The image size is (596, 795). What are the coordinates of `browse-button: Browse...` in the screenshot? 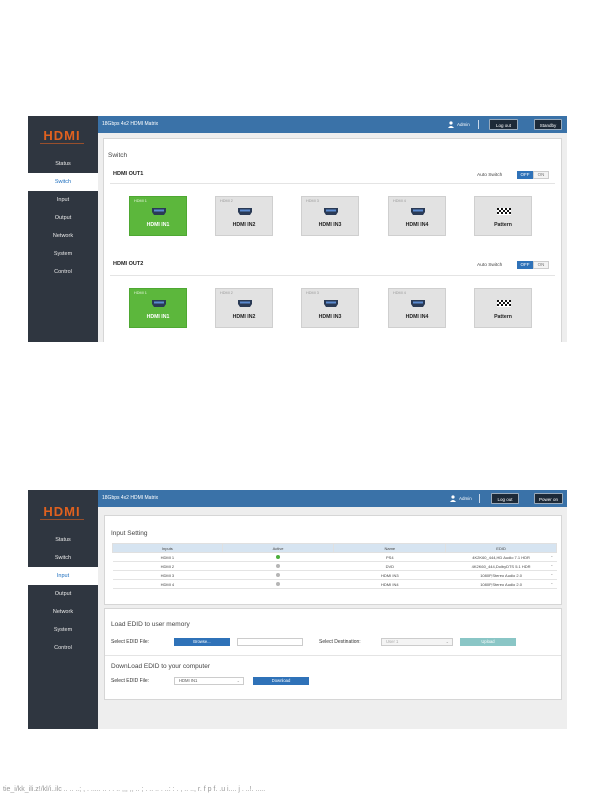 It's located at (202, 642).